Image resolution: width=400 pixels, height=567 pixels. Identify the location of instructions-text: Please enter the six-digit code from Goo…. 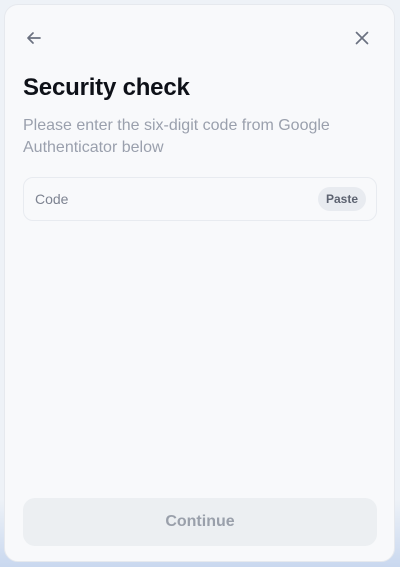
(176, 136).